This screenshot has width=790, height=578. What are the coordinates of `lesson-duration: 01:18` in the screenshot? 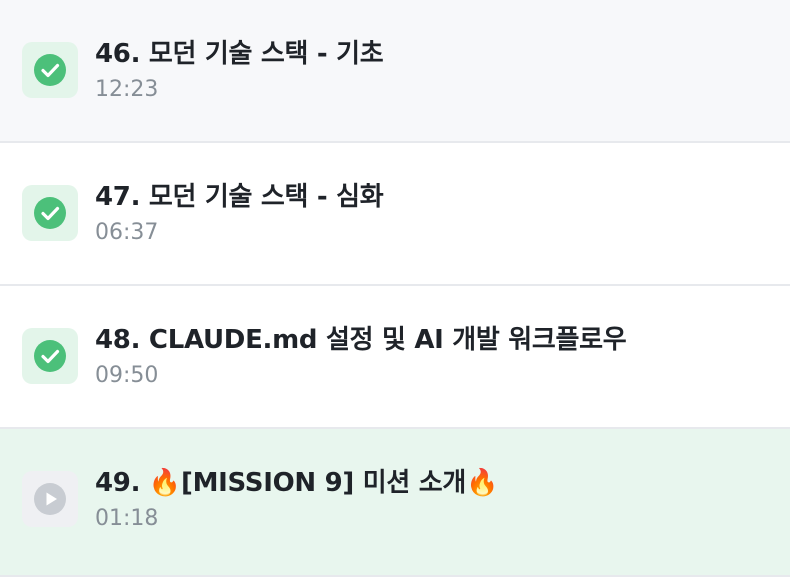 It's located at (127, 518).